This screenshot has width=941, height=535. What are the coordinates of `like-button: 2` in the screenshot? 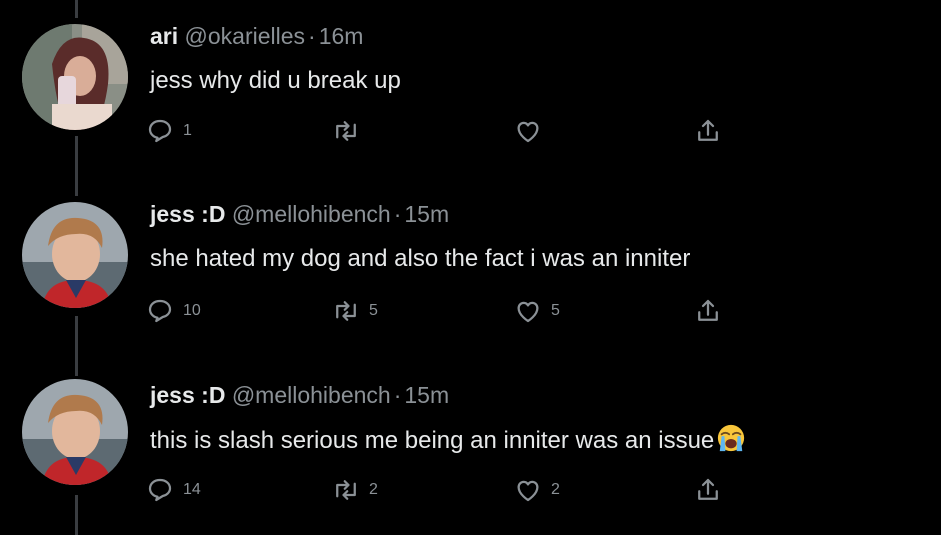 It's located at (536, 490).